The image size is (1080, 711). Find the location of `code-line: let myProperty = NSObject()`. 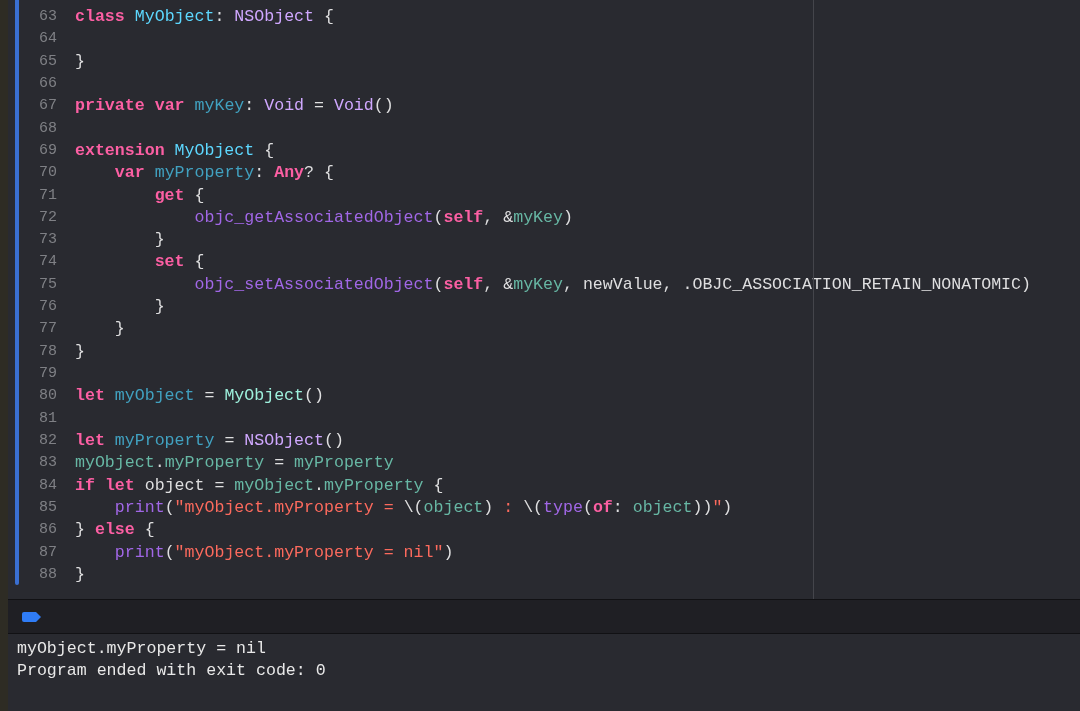

code-line: let myProperty = NSObject() is located at coordinates (209, 440).